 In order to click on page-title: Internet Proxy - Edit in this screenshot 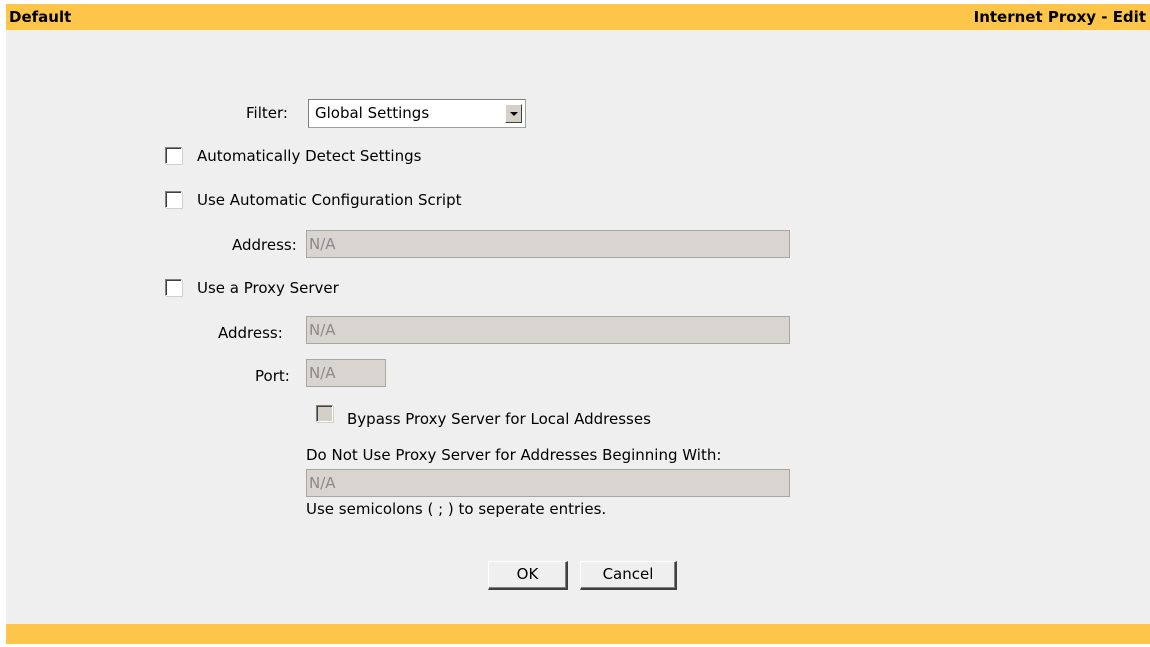, I will do `click(1059, 17)`.